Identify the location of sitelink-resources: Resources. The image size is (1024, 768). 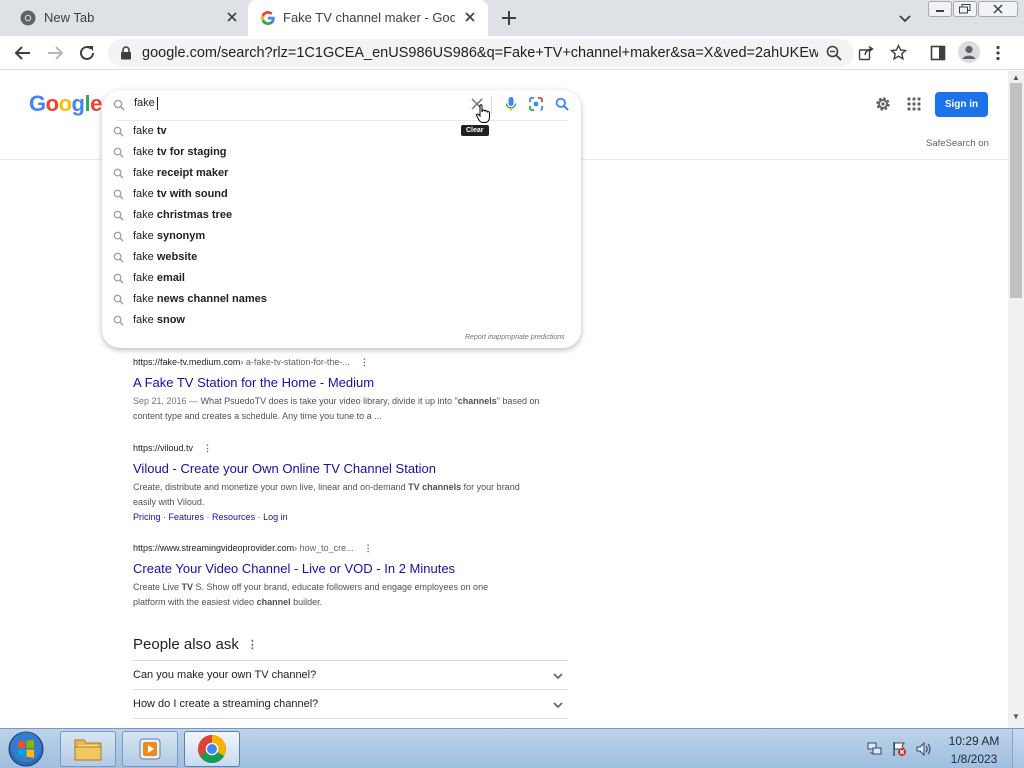
(233, 517).